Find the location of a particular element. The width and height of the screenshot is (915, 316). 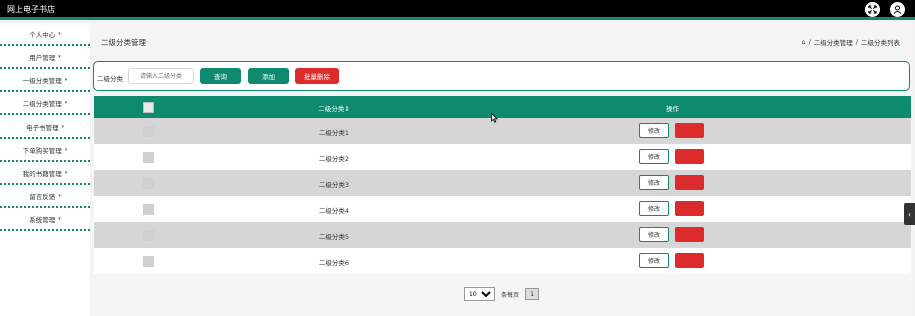

sidebar-item-personal-center: 个人中心 ▾ is located at coordinates (45, 35).